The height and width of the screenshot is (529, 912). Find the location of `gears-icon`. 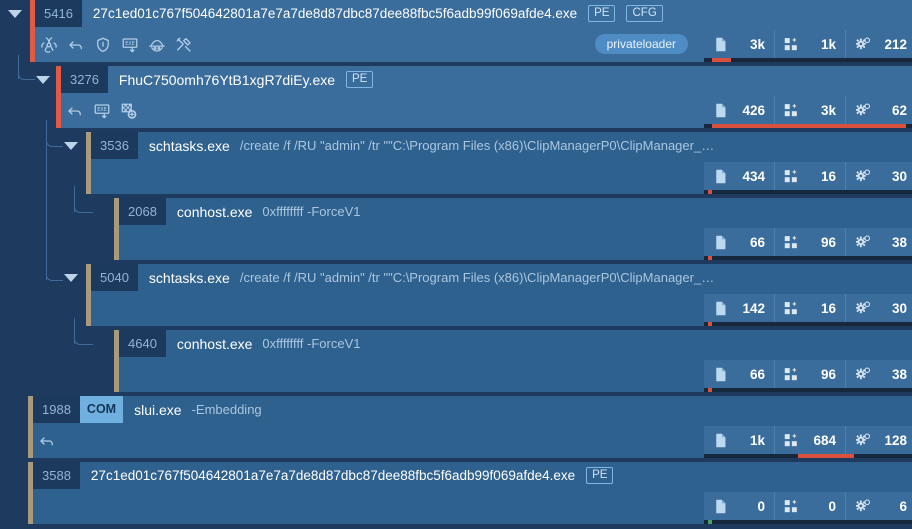

gears-icon is located at coordinates (862, 506).